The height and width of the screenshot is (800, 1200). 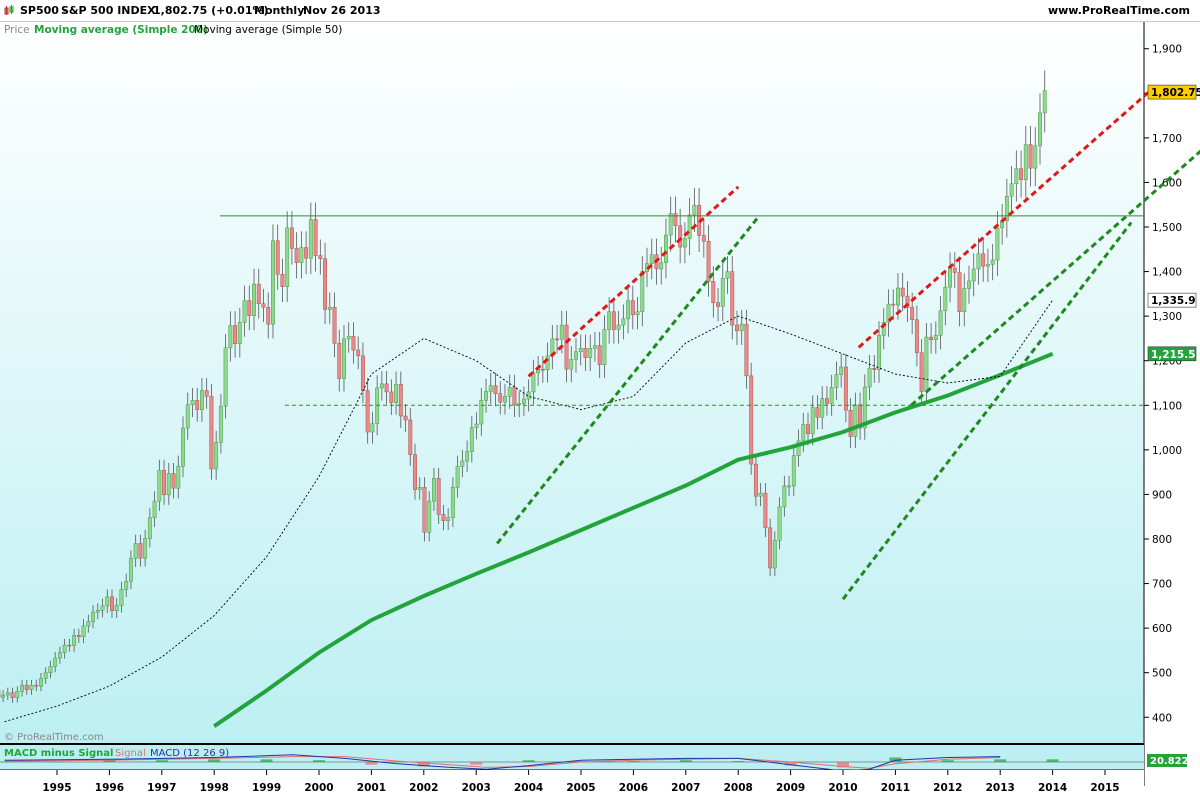 I want to click on x-tick-label: 2013, so click(x=1000, y=788).